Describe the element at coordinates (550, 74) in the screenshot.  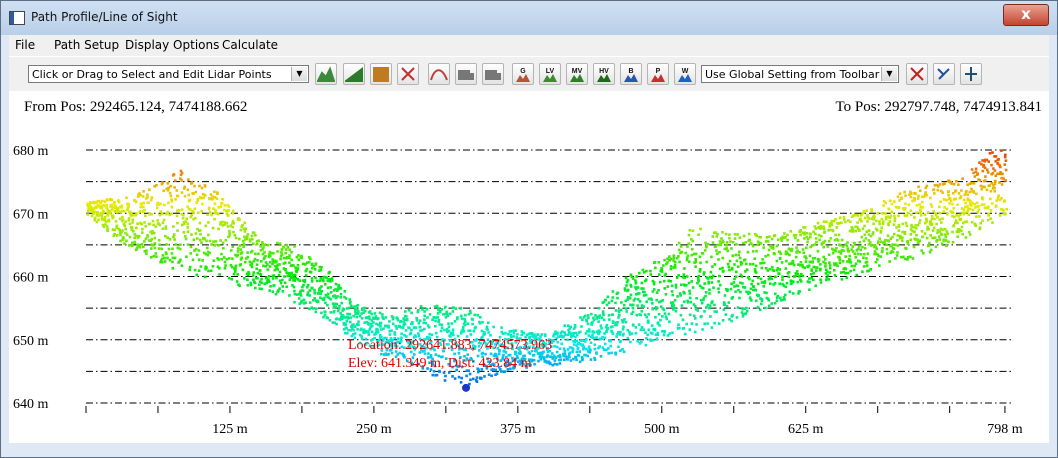
I see `low-vegetation-button: LV` at that location.